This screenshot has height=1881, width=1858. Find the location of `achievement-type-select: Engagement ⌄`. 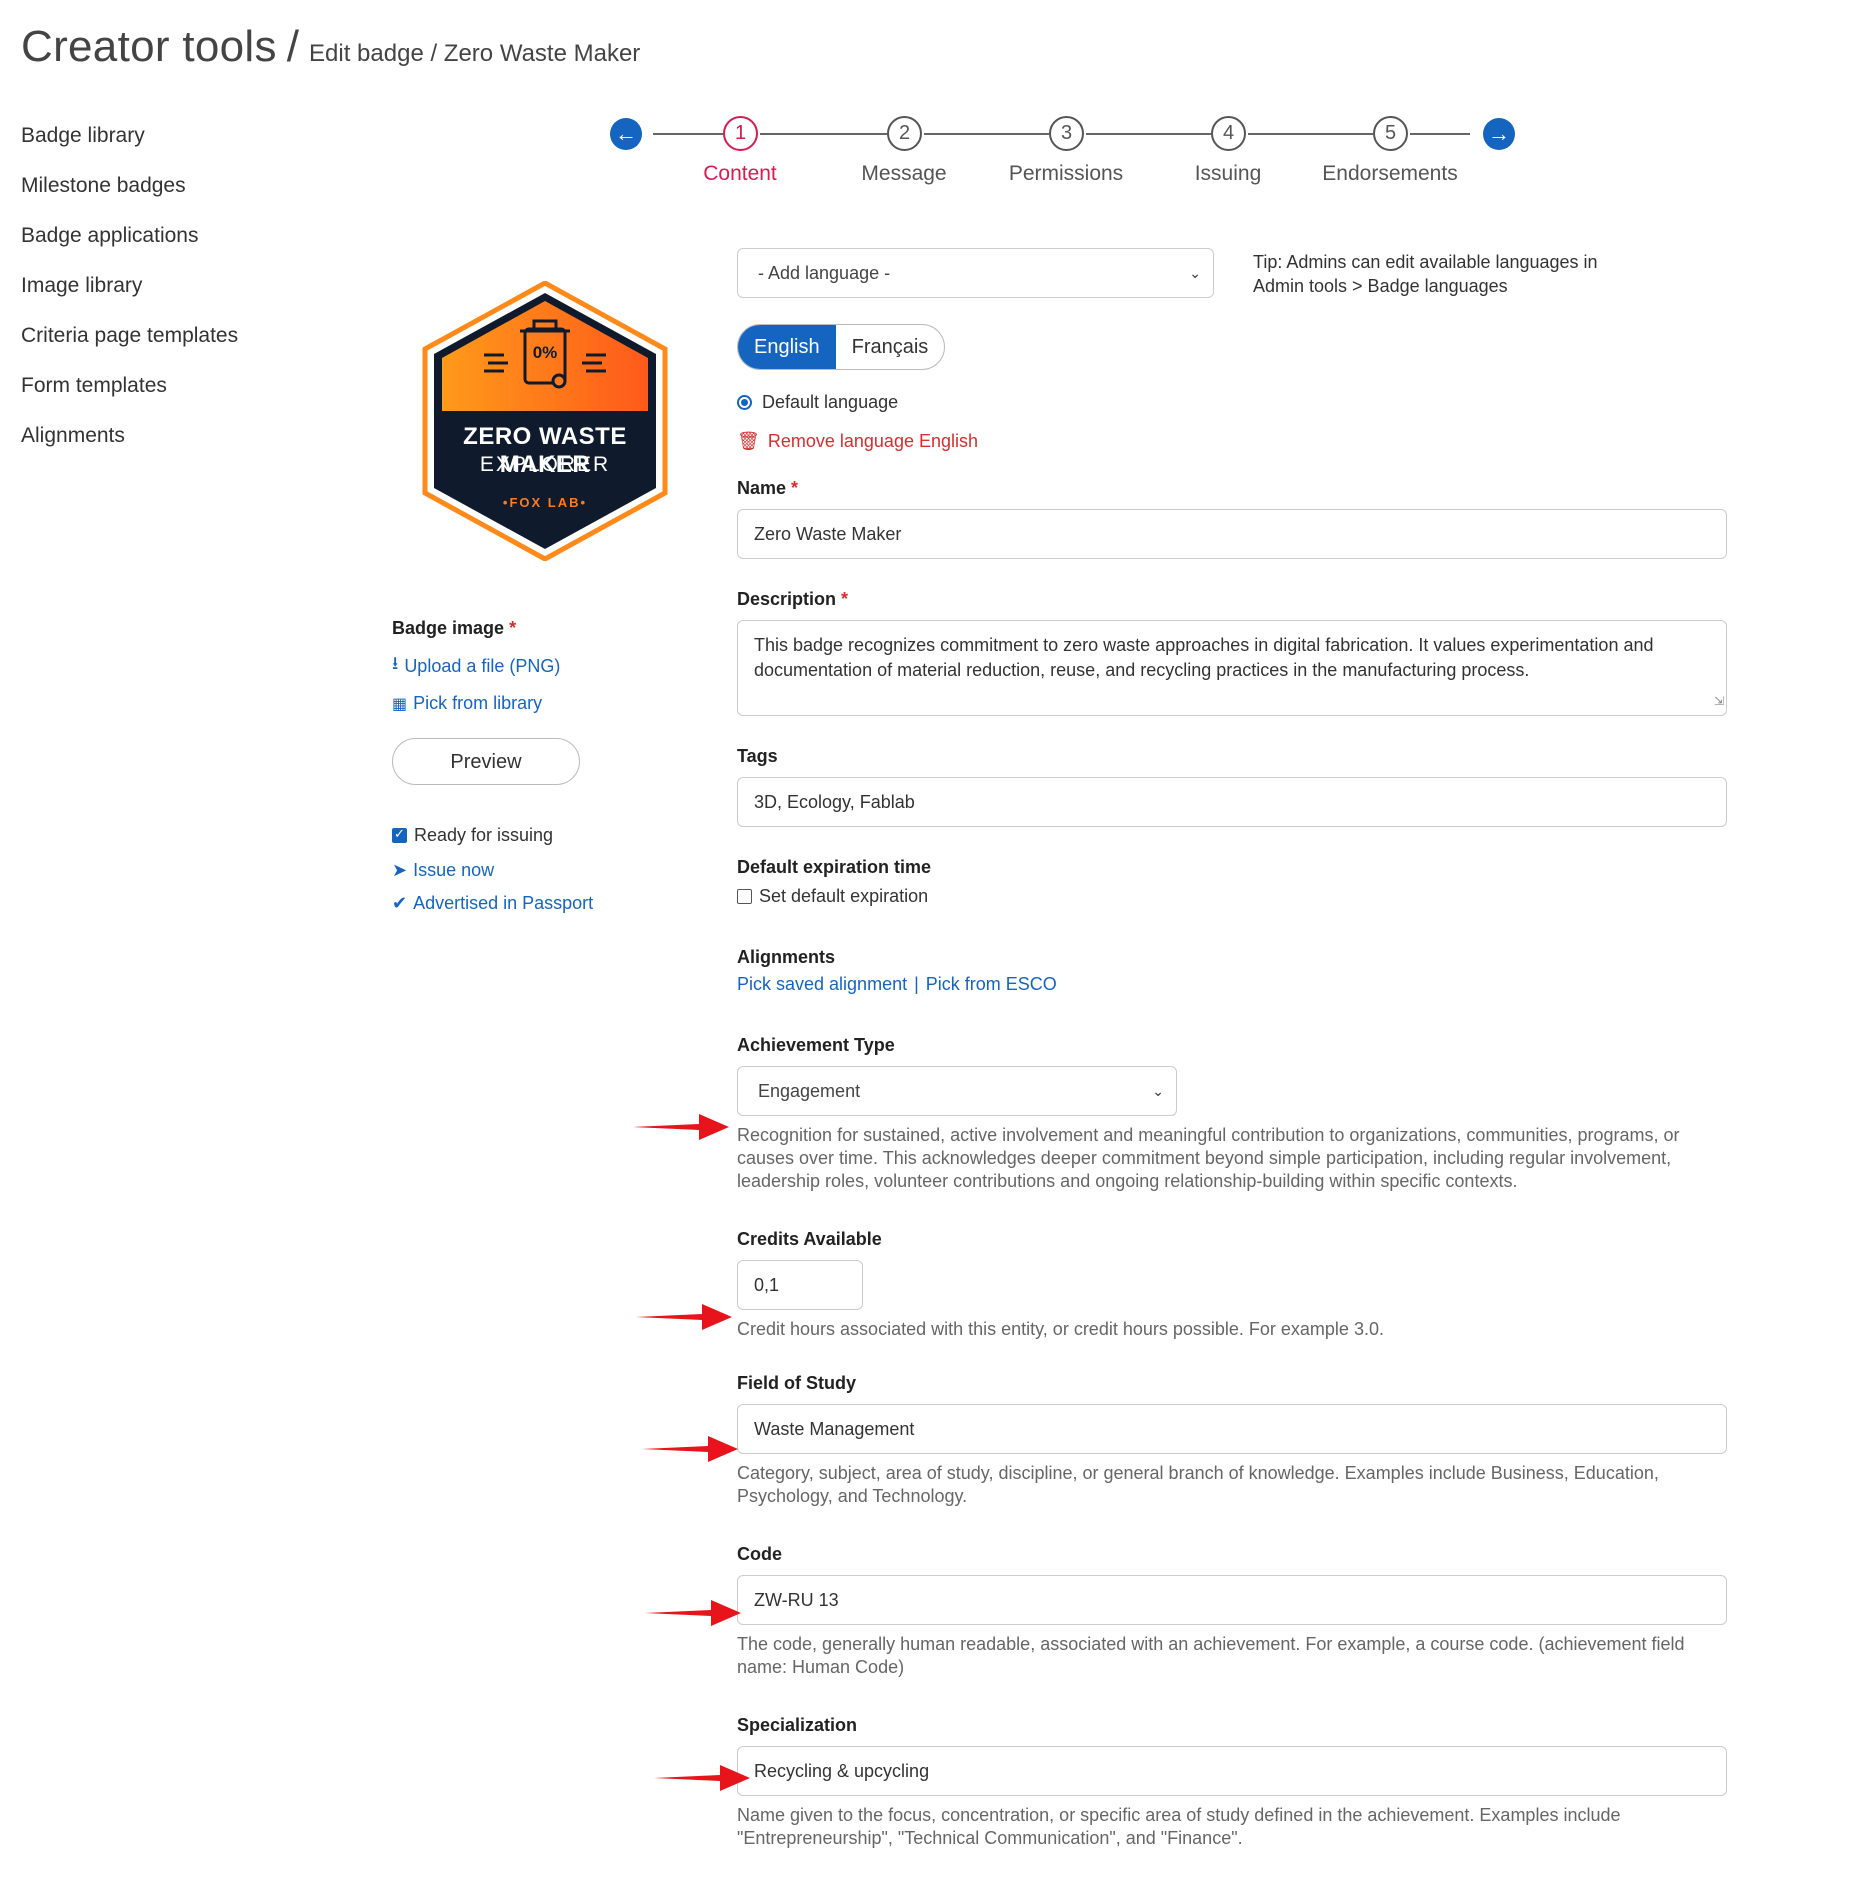

achievement-type-select: Engagement ⌄ is located at coordinates (957, 1091).